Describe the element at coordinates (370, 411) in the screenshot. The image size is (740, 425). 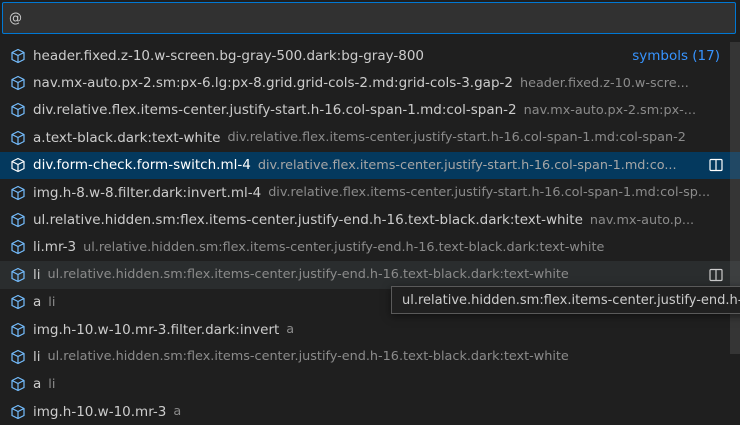
I see `list-item: img.h-10.w-10.mr-3 a` at that location.